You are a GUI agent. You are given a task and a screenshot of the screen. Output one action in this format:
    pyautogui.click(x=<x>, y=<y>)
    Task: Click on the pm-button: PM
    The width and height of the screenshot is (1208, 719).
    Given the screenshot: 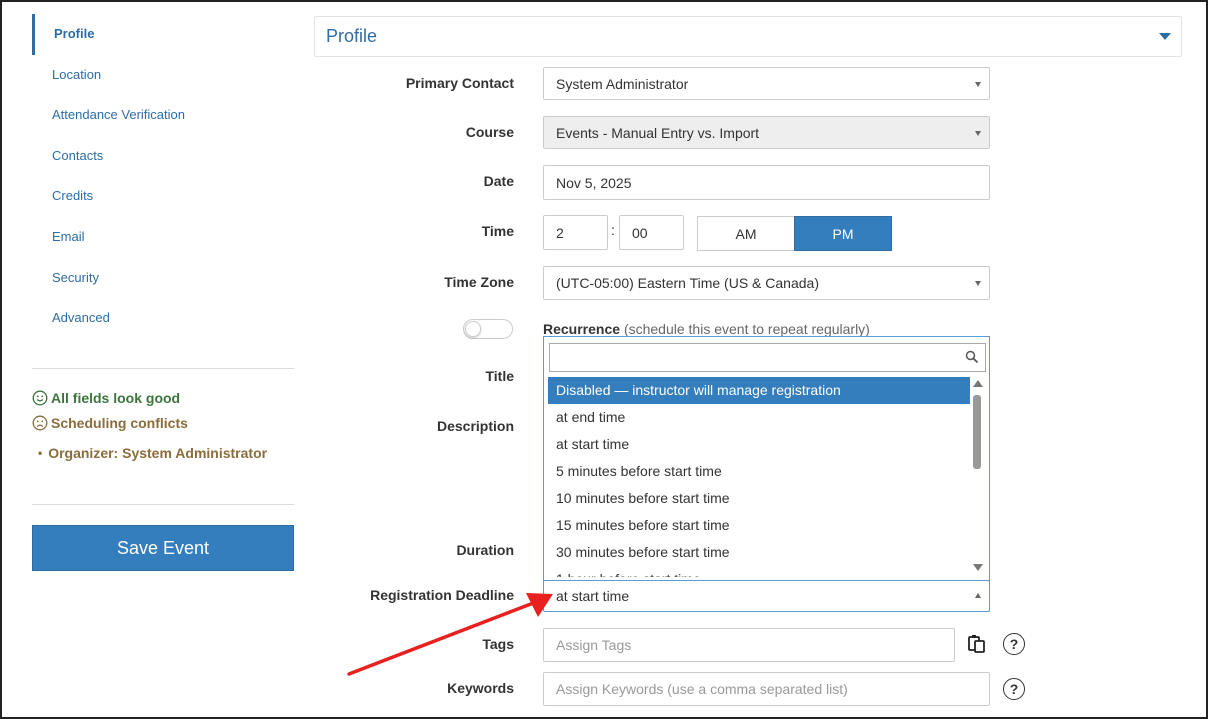 What is the action you would take?
    pyautogui.click(x=843, y=233)
    